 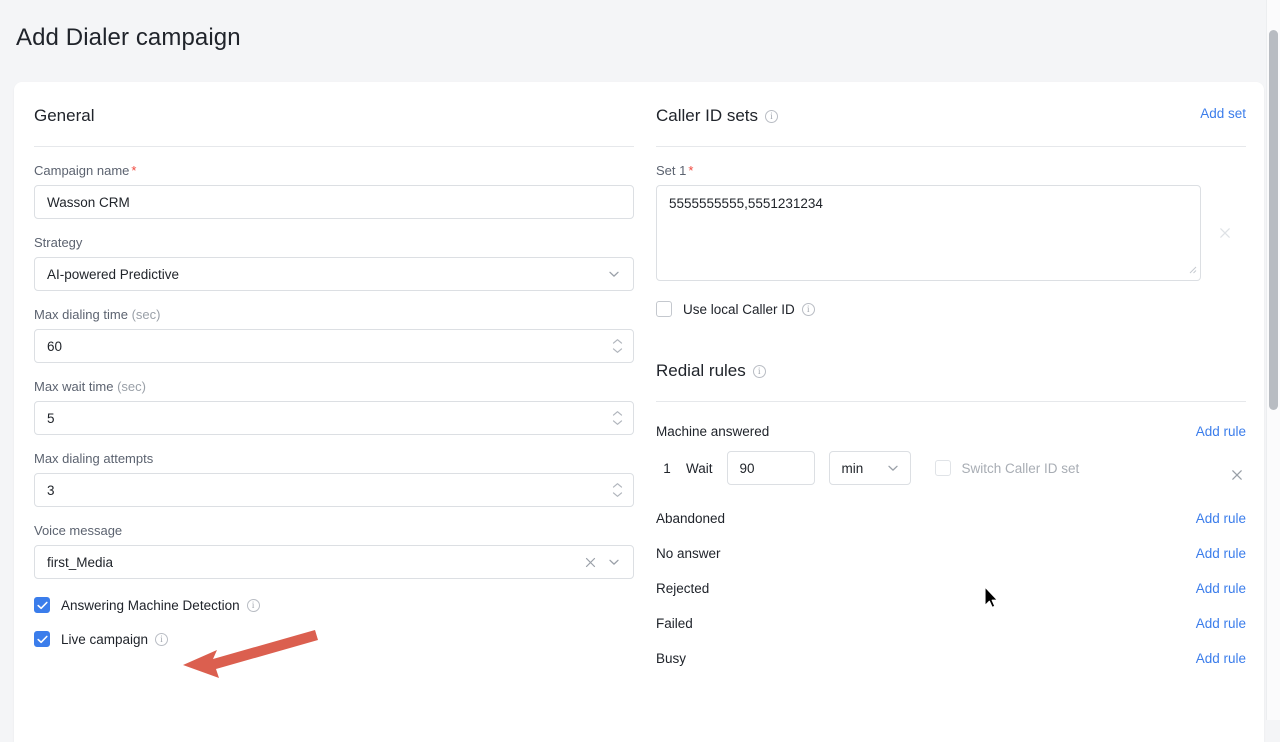 I want to click on max-wait-time-field: Max wait time (sec) 5, so click(x=334, y=407).